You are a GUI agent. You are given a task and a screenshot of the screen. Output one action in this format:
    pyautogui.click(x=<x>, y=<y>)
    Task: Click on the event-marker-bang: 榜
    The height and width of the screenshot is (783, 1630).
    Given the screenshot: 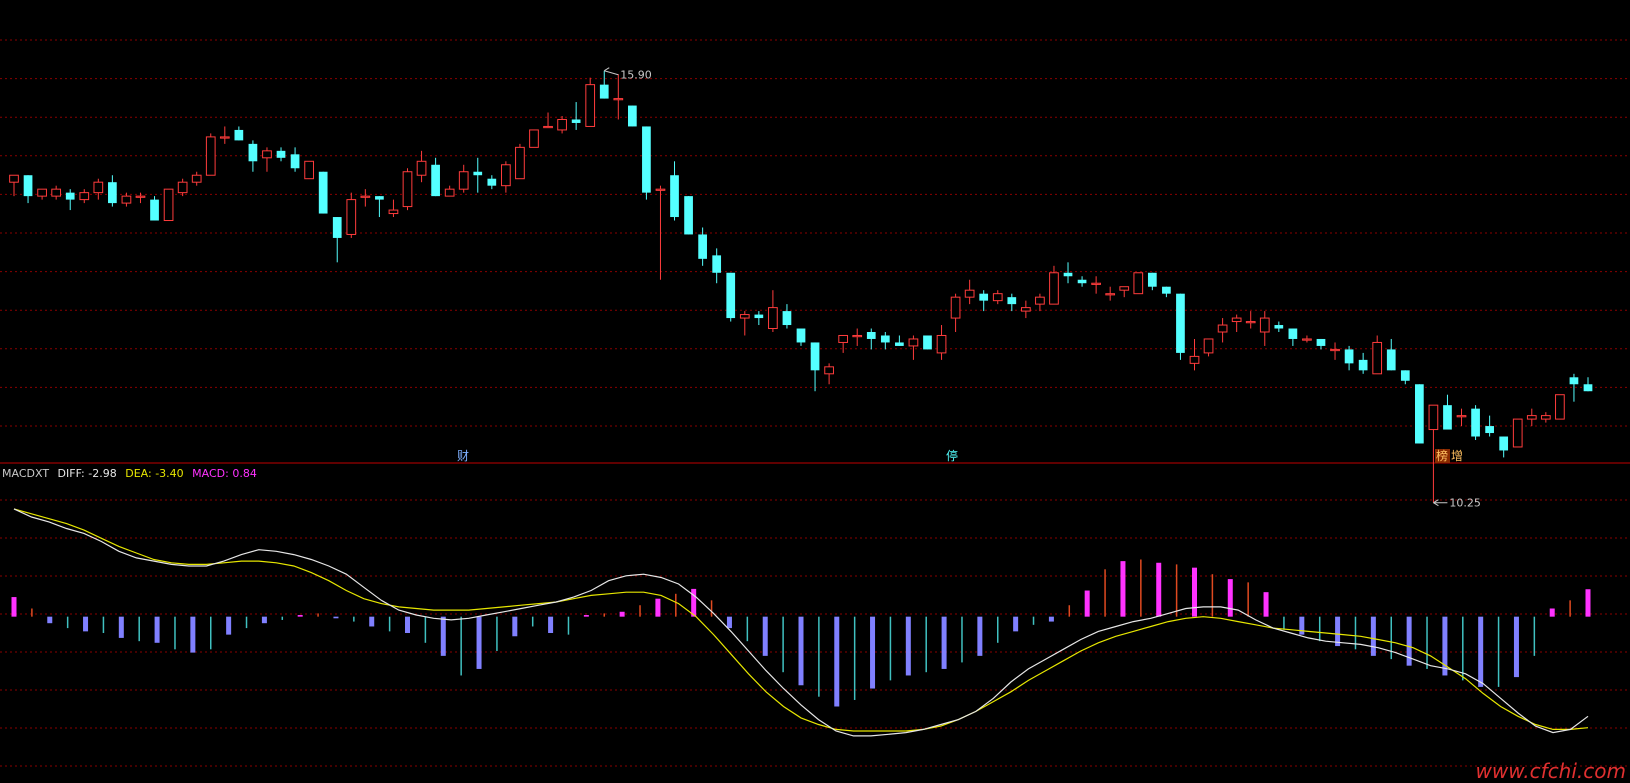 What is the action you would take?
    pyautogui.click(x=1442, y=455)
    